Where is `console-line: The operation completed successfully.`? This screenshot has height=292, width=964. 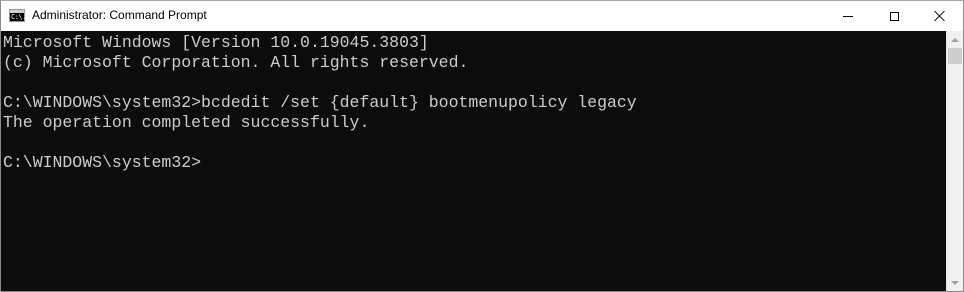
console-line: The operation completed successfully. is located at coordinates (186, 122).